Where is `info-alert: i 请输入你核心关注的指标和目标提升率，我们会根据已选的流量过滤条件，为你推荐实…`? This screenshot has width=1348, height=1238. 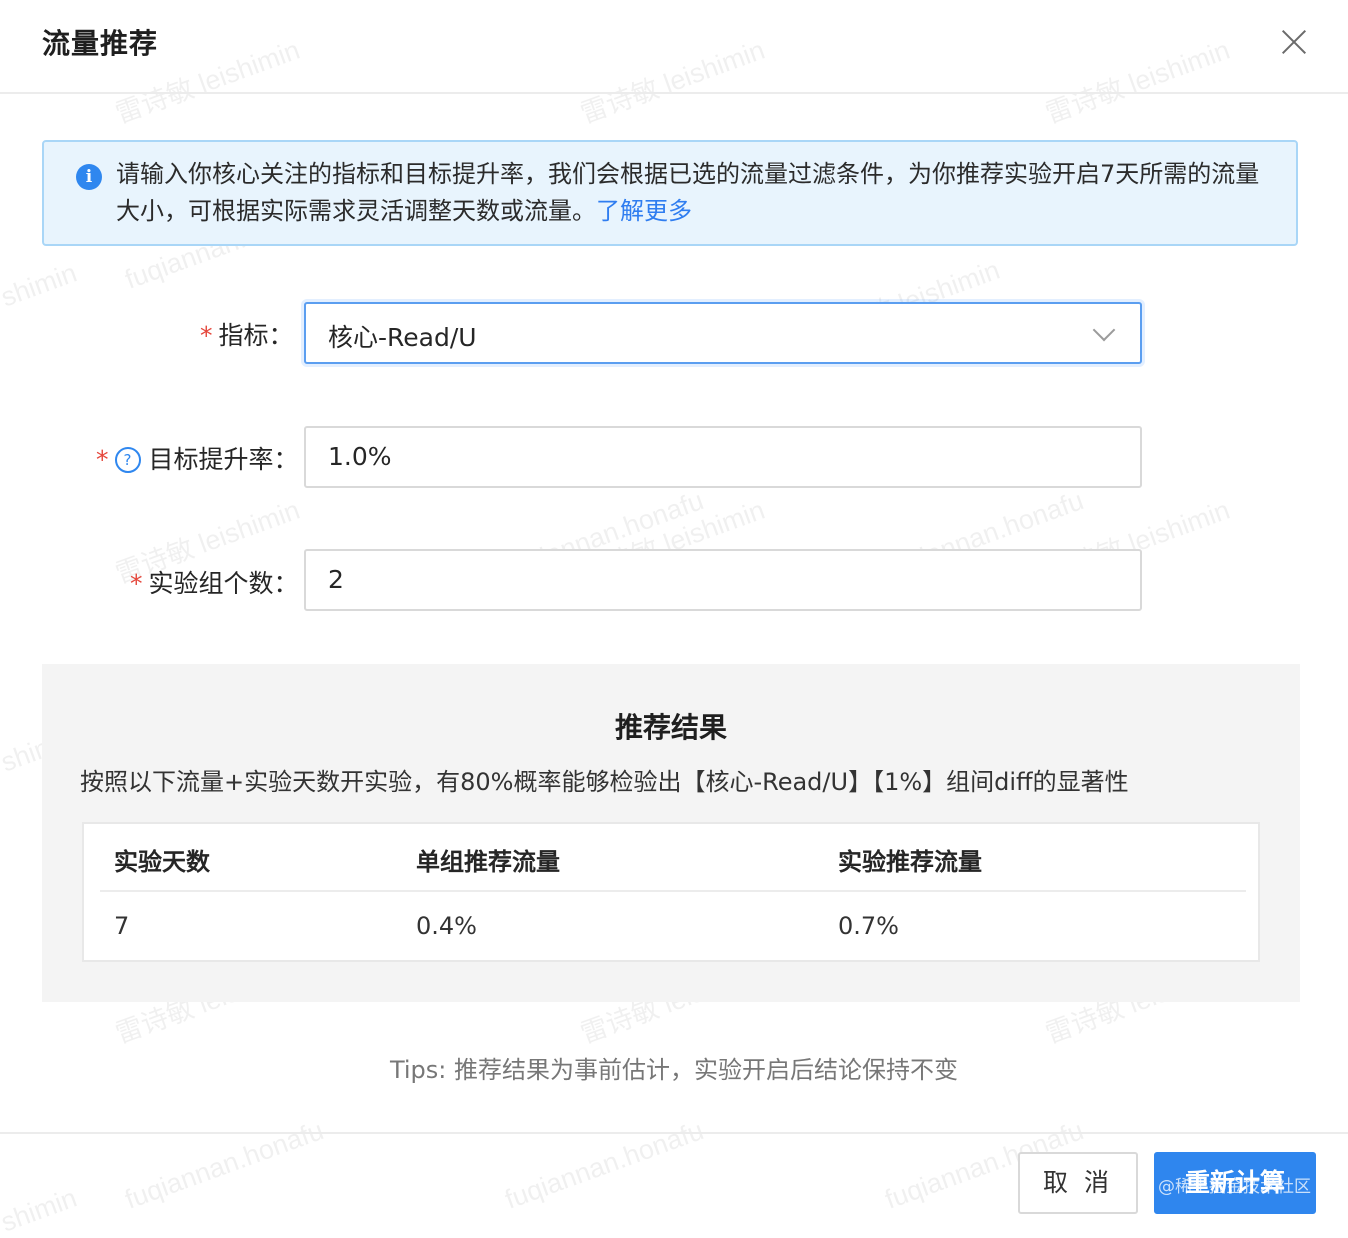 info-alert: i 请输入你核心关注的指标和目标提升率，我们会根据已选的流量过滤条件，为你推荐实… is located at coordinates (670, 193).